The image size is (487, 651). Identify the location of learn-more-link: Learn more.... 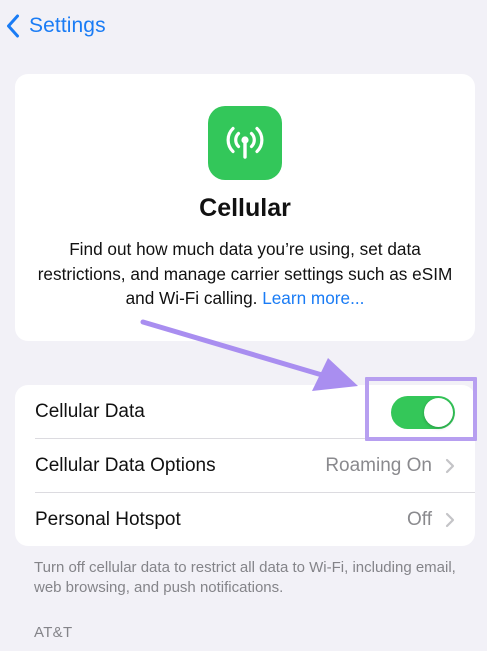
(313, 298).